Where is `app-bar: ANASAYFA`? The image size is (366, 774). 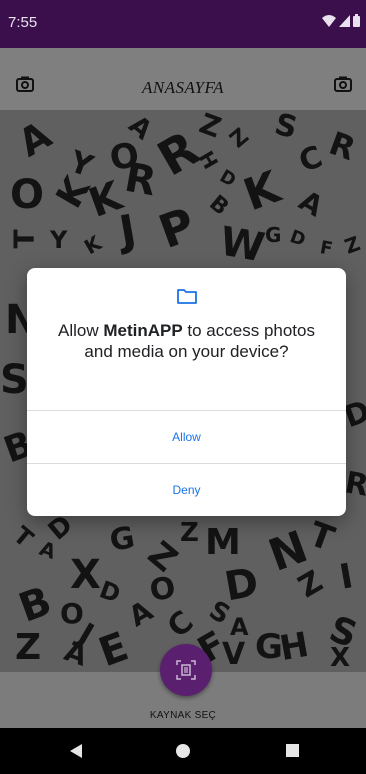 app-bar: ANASAYFA is located at coordinates (183, 79).